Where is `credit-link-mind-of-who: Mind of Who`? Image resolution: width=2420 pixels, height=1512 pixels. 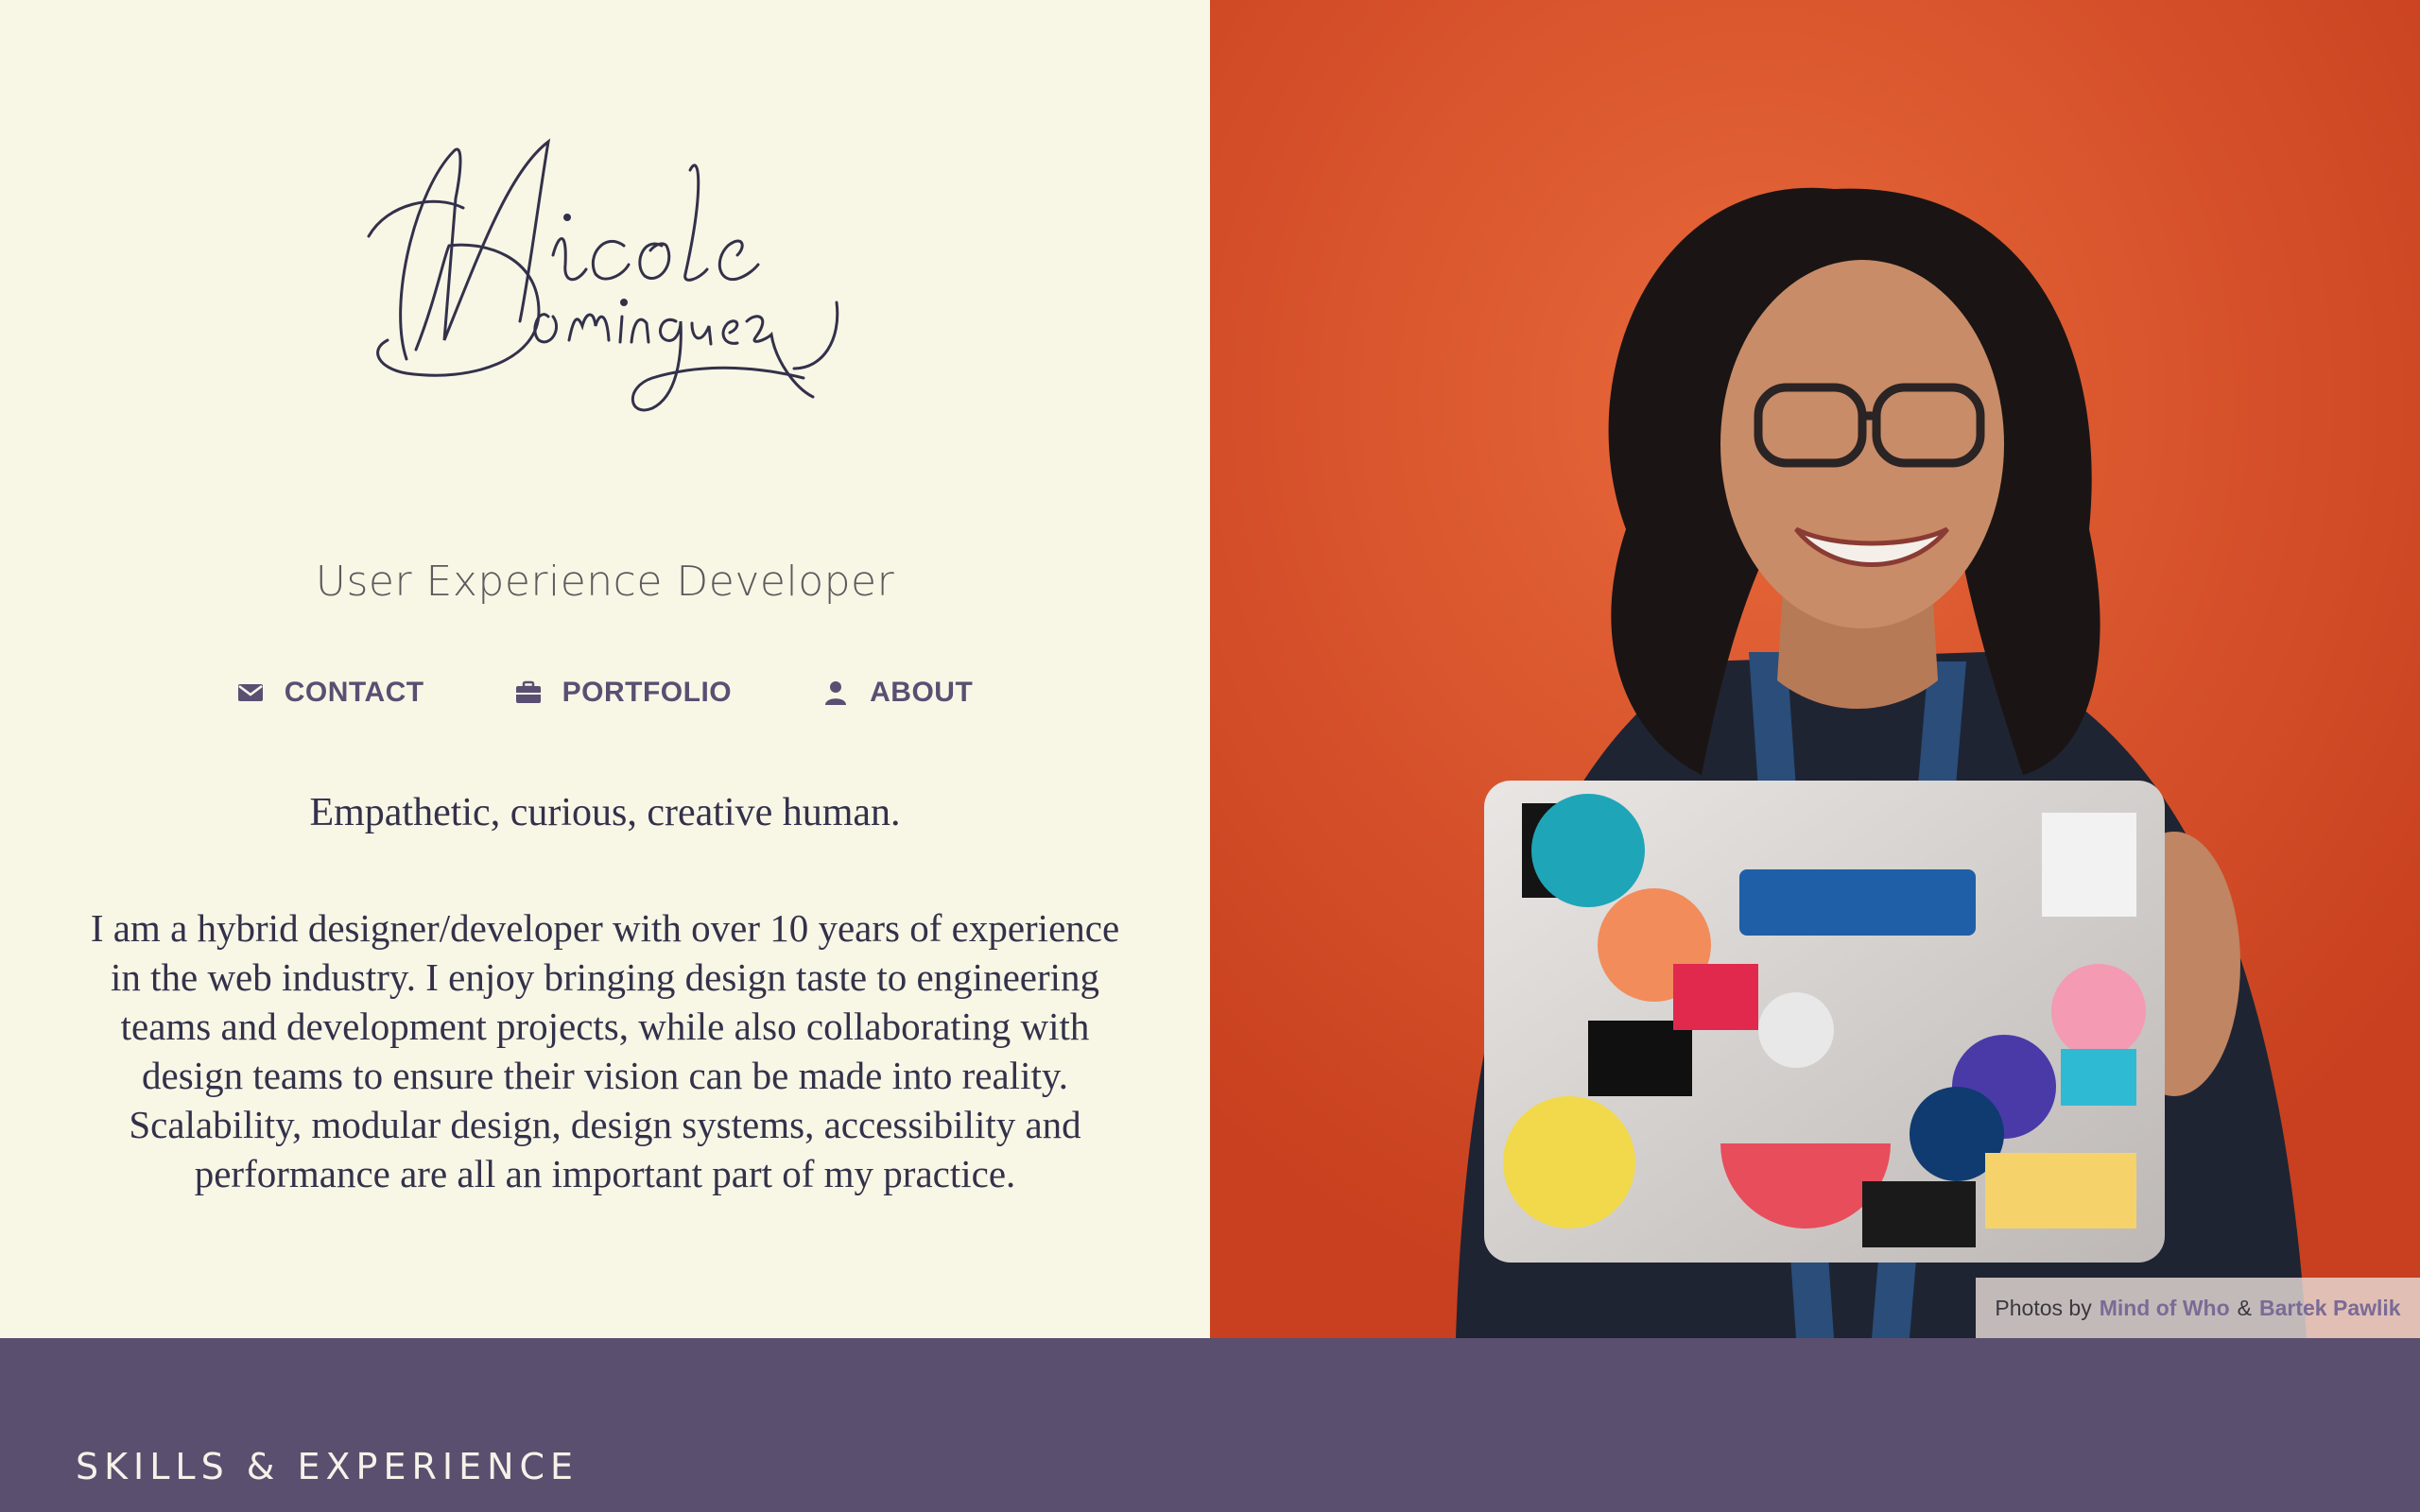
credit-link-mind-of-who: Mind of Who is located at coordinates (2165, 1308).